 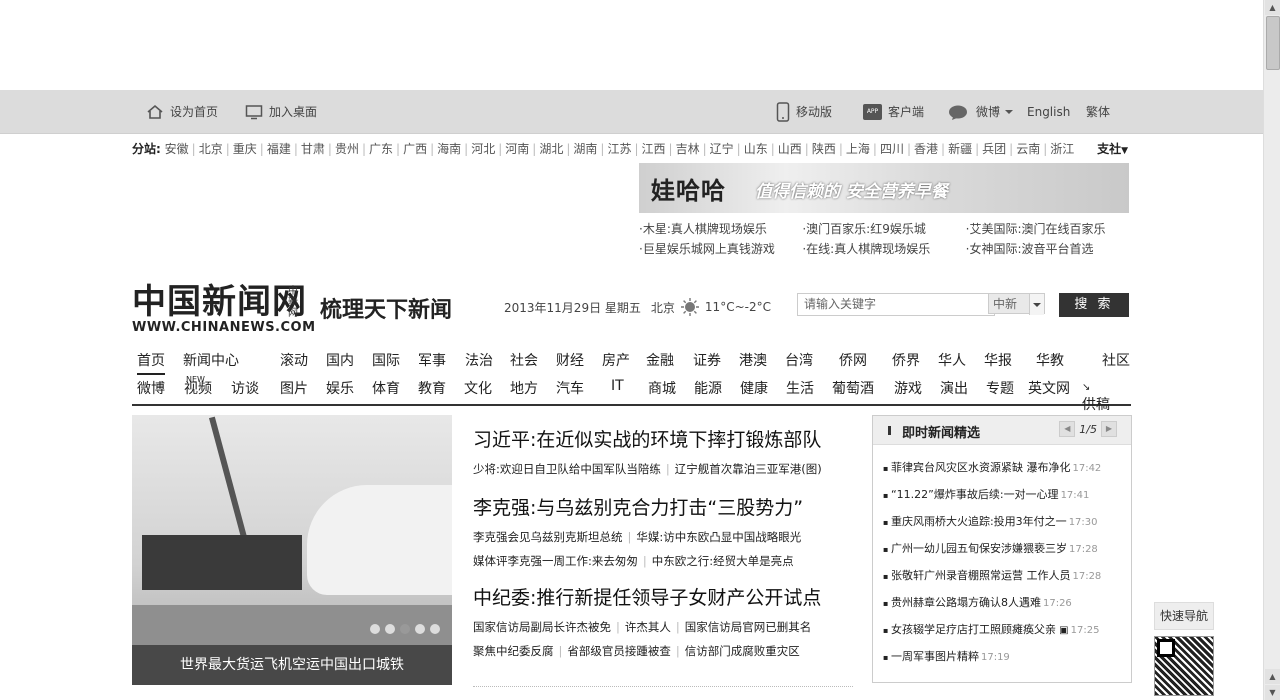 I want to click on branch-site-link: 山东, so click(x=756, y=149).